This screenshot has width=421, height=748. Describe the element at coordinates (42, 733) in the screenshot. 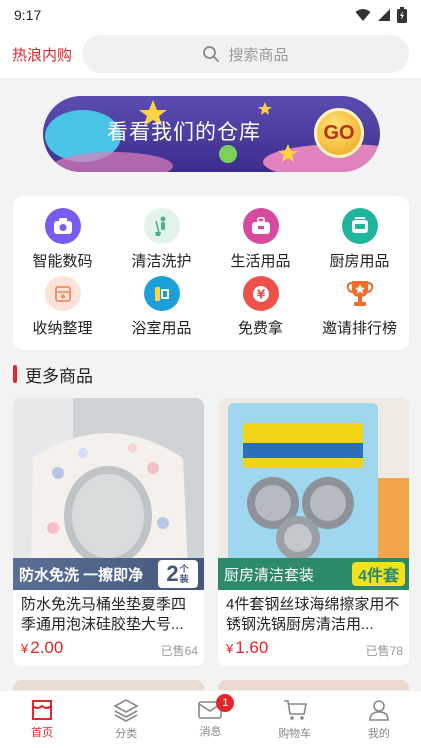

I see `tab-label: 首页` at that location.